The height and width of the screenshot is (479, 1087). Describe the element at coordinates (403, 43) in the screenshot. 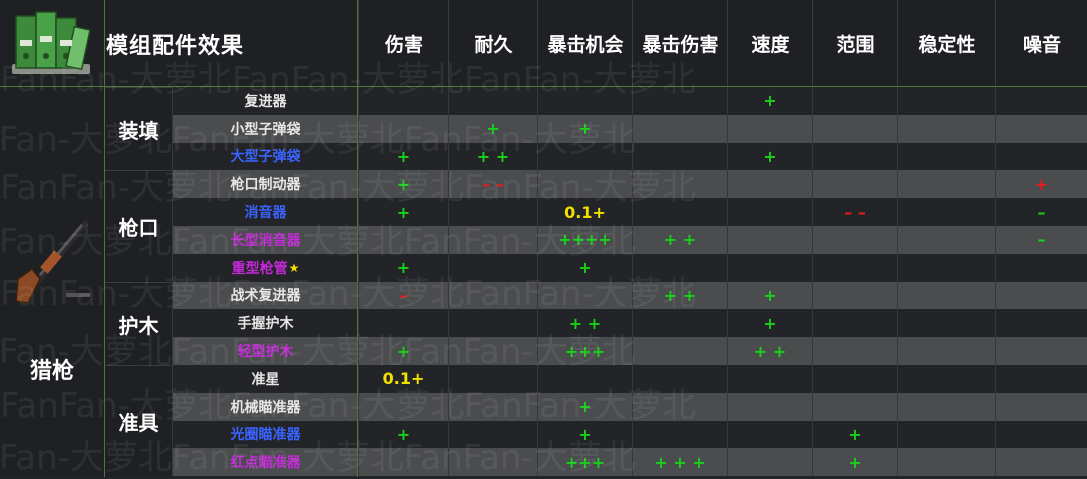

I see `column-header: 伤害` at that location.